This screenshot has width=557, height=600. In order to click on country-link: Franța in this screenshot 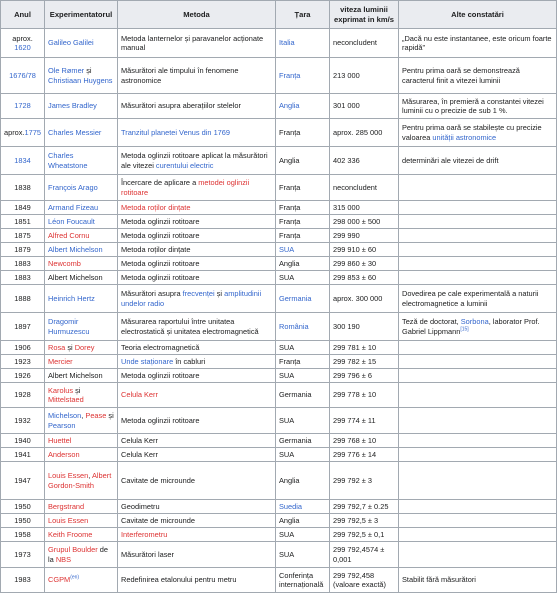, I will do `click(289, 75)`.